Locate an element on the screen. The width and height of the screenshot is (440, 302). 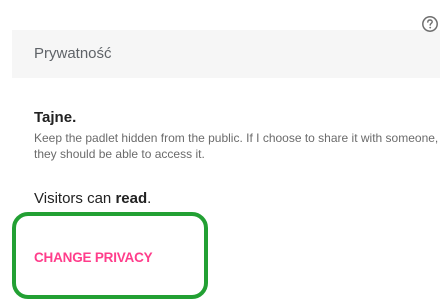
privacy-level-title: Tajne. is located at coordinates (55, 117).